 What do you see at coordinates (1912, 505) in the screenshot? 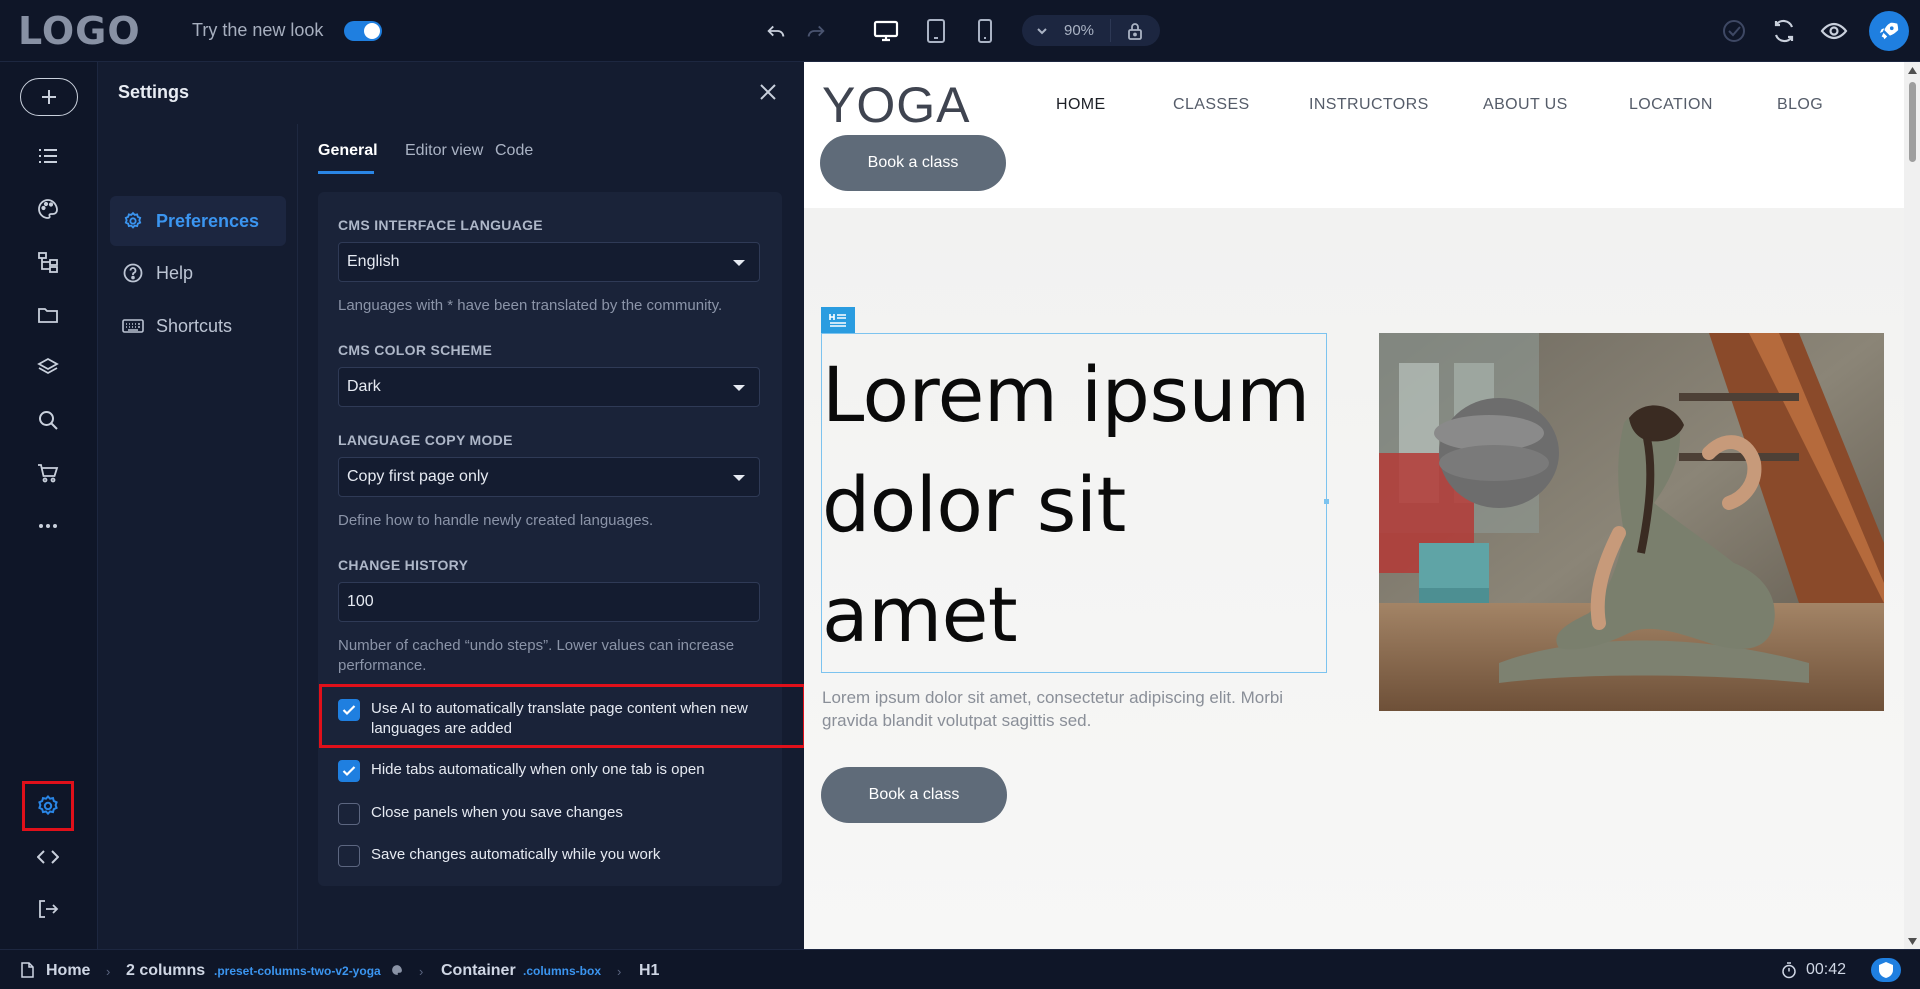
I see `preview-scrollbar` at bounding box center [1912, 505].